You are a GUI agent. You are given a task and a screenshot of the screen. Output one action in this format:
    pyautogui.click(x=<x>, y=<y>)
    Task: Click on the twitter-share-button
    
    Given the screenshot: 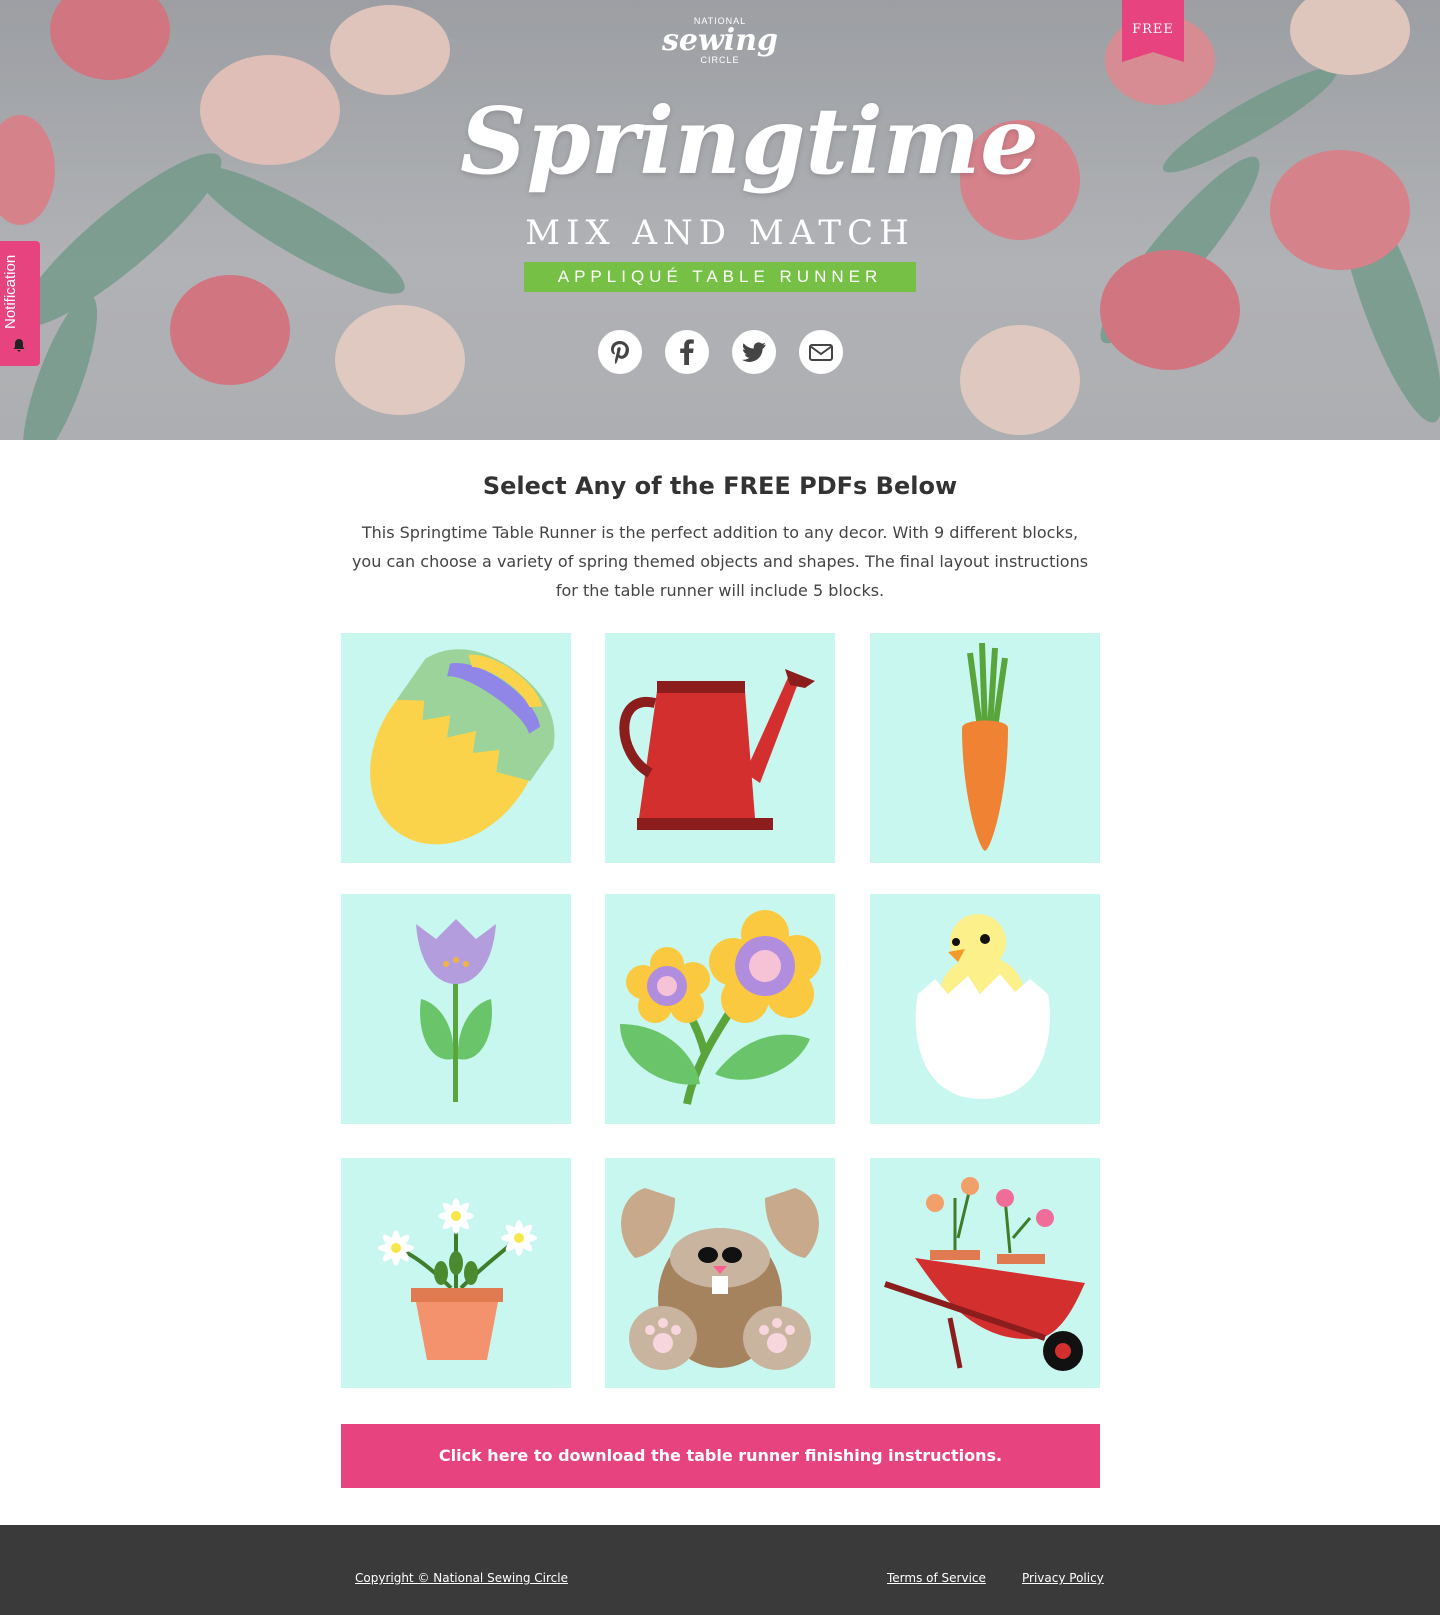 What is the action you would take?
    pyautogui.click(x=754, y=352)
    